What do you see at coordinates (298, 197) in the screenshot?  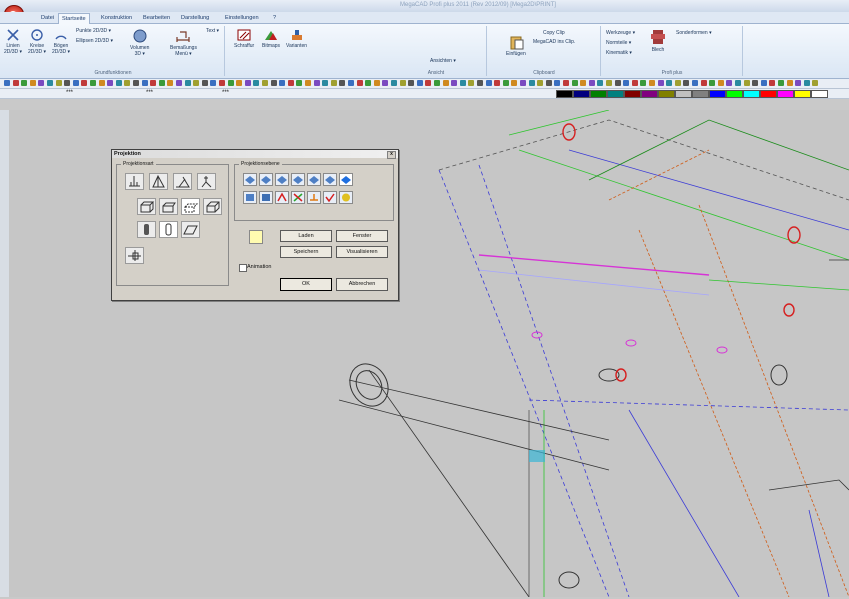 I see `plane-11-button` at bounding box center [298, 197].